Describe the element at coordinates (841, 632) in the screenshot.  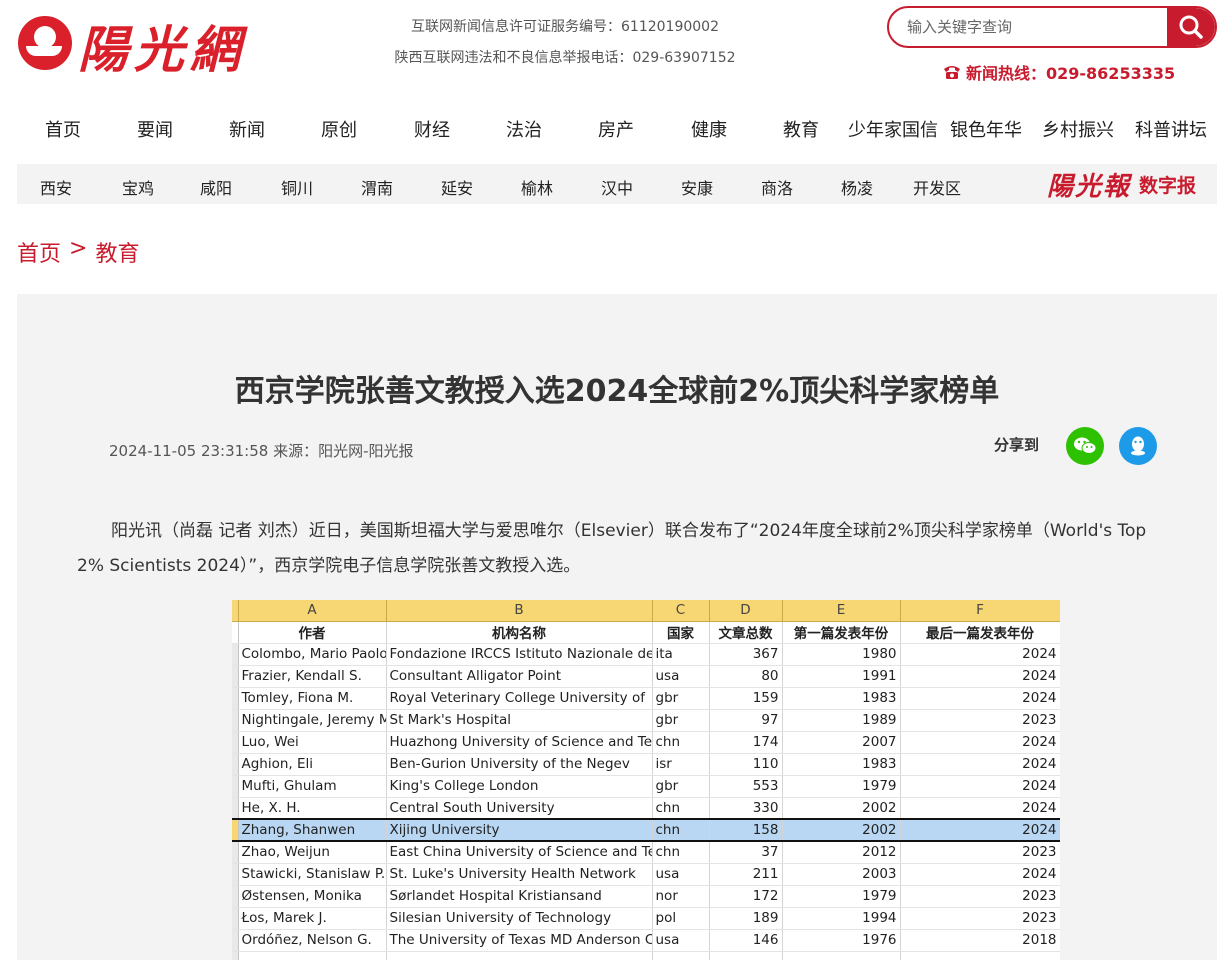
I see `column-header: 第一篇发表年份` at that location.